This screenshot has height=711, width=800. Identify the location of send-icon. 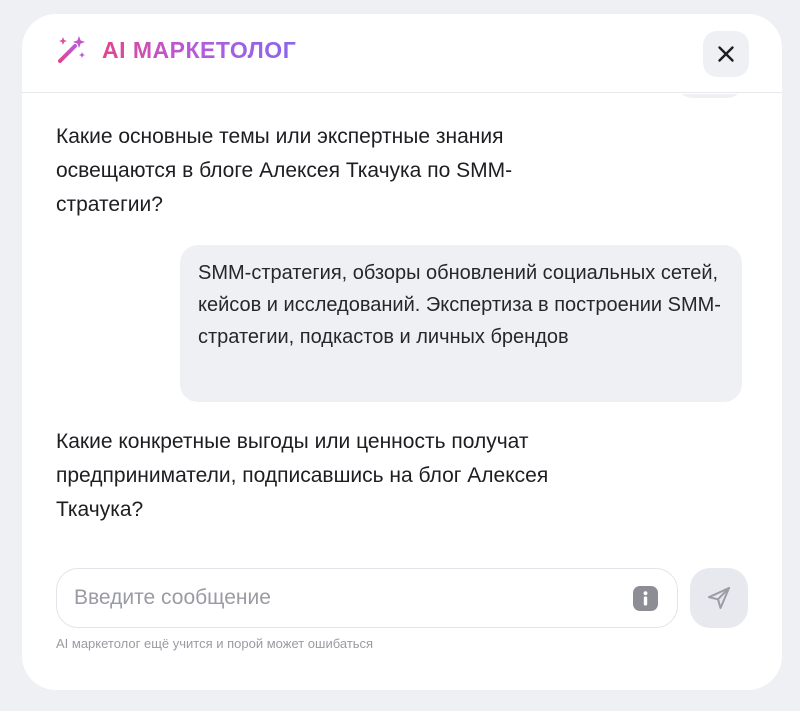
(719, 598).